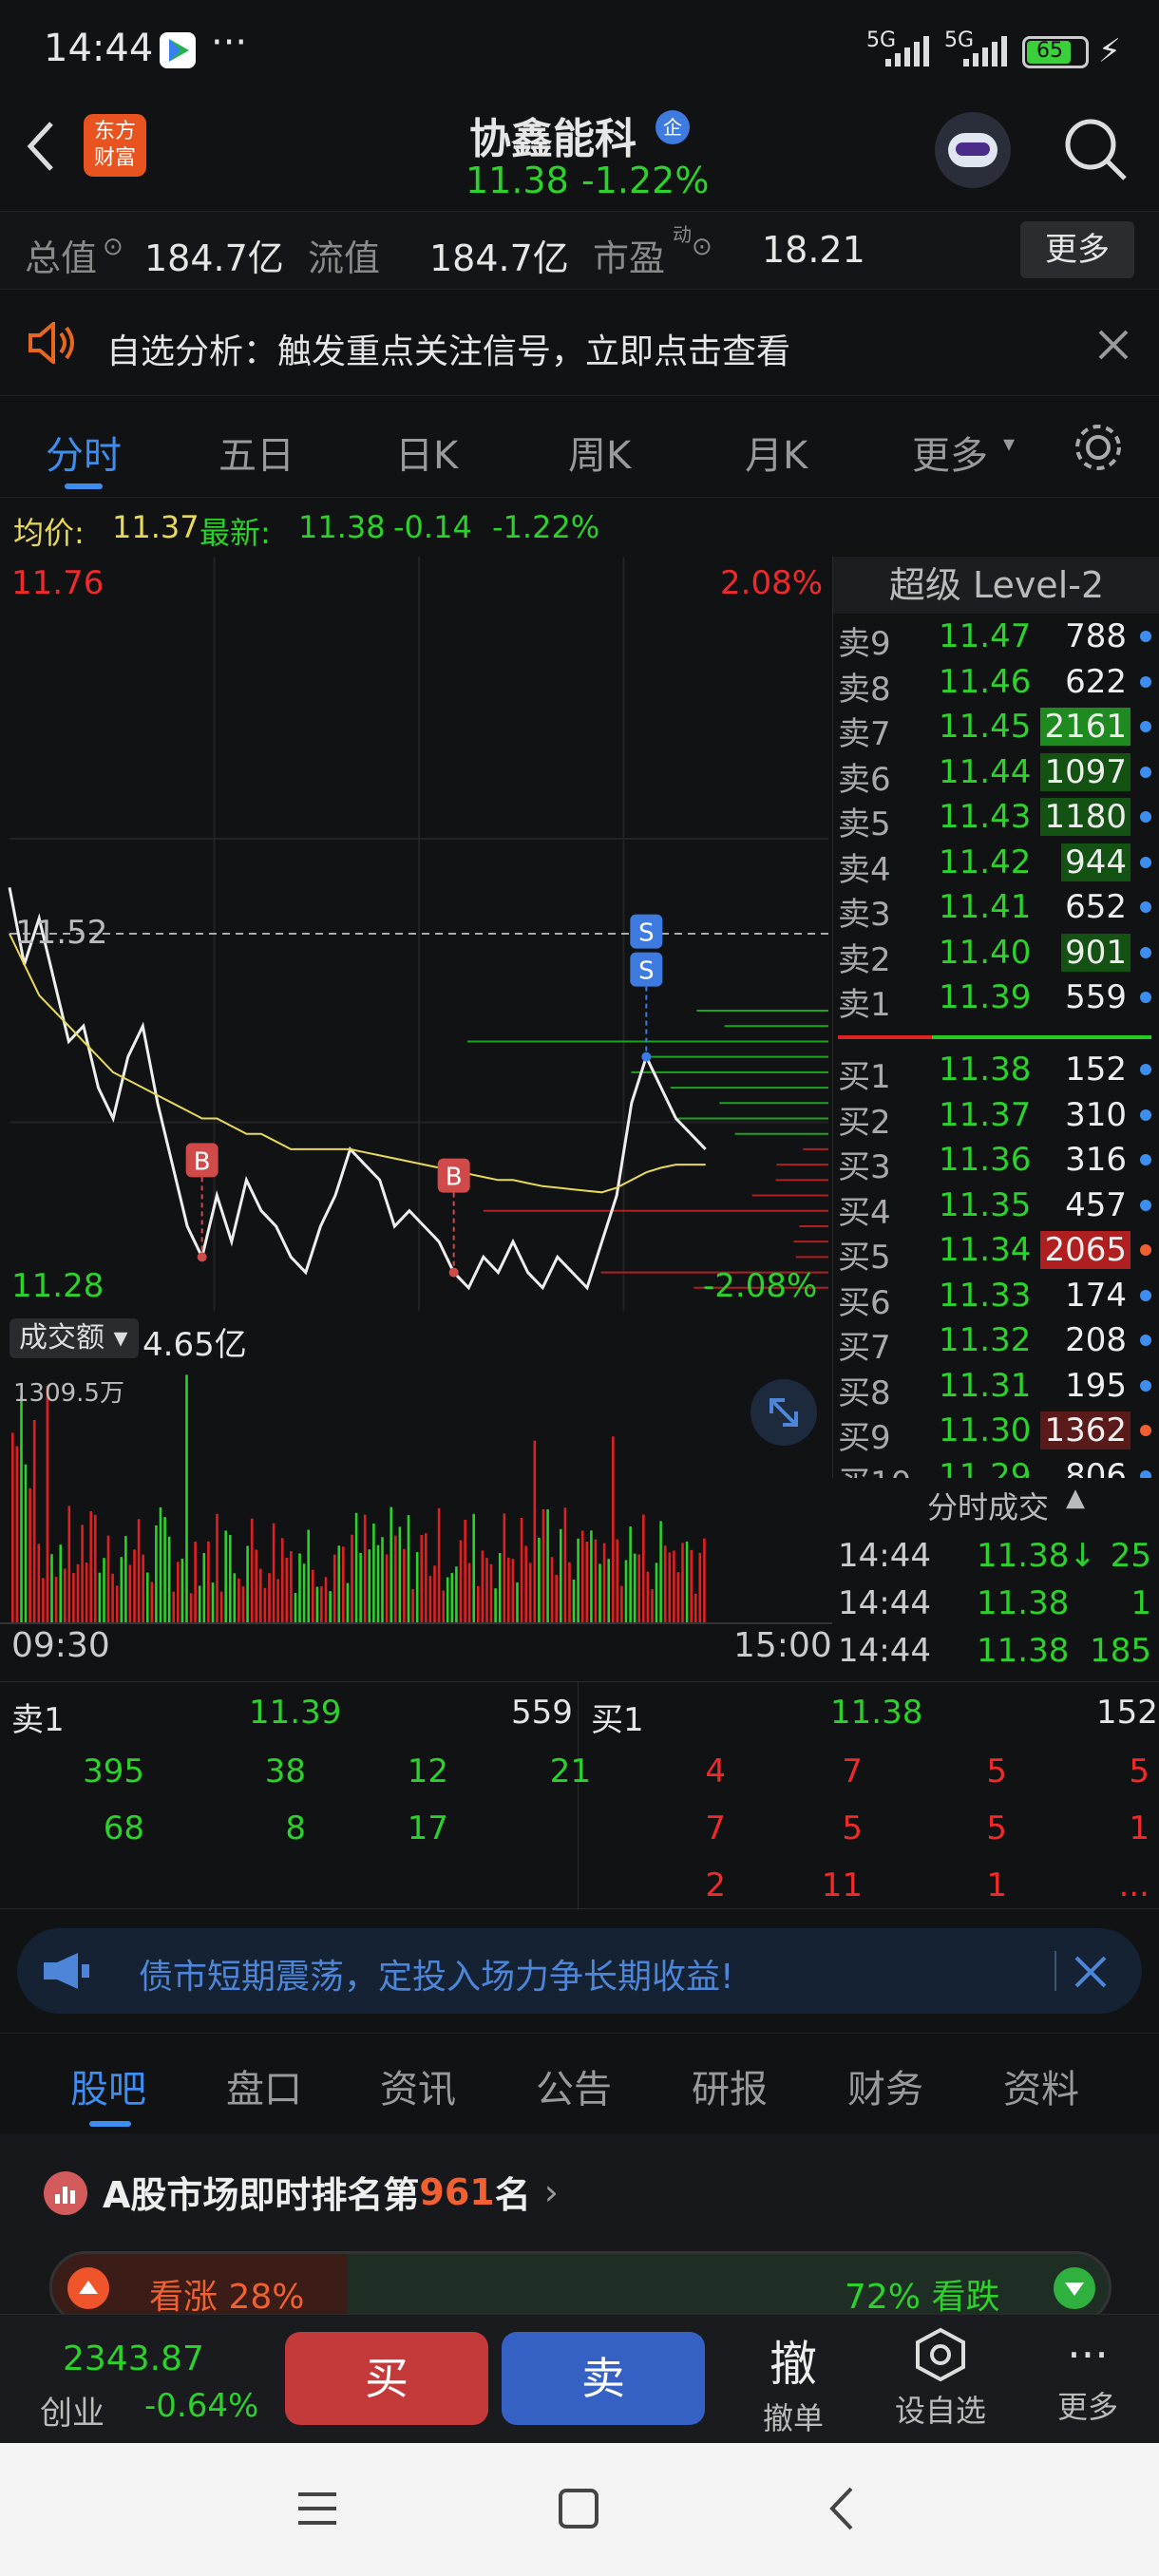 The image size is (1159, 2576). What do you see at coordinates (426, 452) in the screenshot?
I see `chart-tab-2: 日K` at bounding box center [426, 452].